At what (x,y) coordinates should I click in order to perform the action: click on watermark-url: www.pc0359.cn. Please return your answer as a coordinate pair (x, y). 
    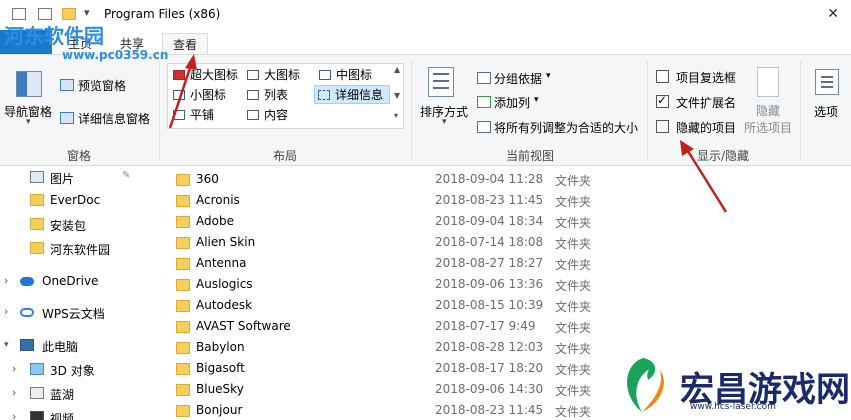
    Looking at the image, I should click on (115, 55).